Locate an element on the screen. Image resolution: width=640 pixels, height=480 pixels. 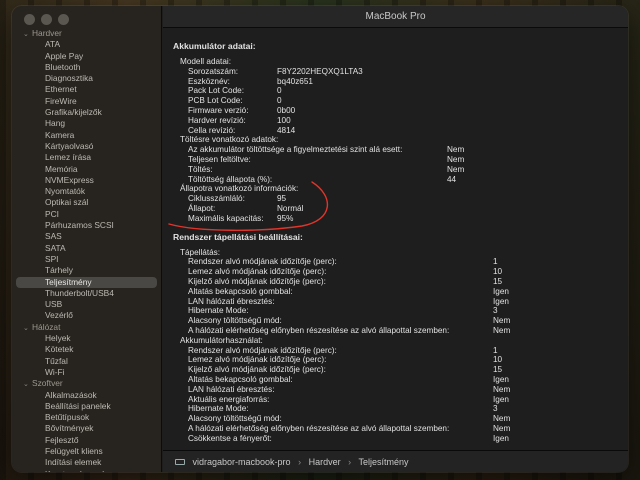
sidebar-group: ⌄ Szoftver is located at coordinates (86, 383).